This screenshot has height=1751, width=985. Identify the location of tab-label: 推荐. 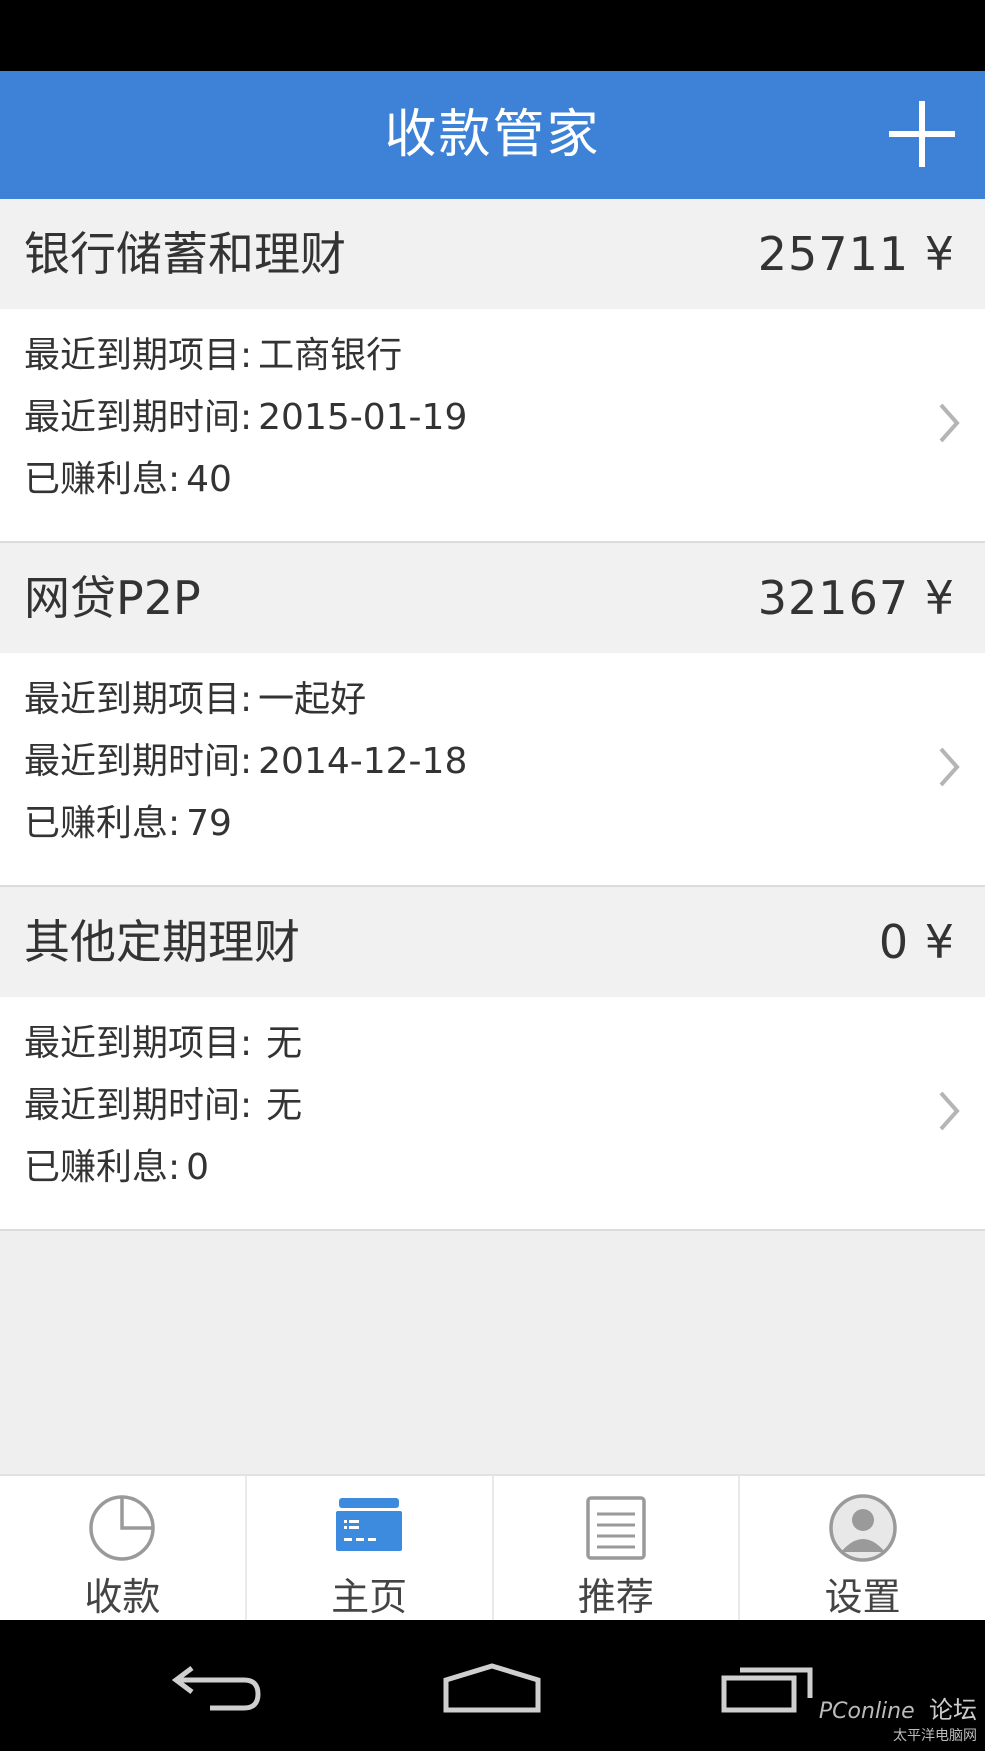
(615, 1597).